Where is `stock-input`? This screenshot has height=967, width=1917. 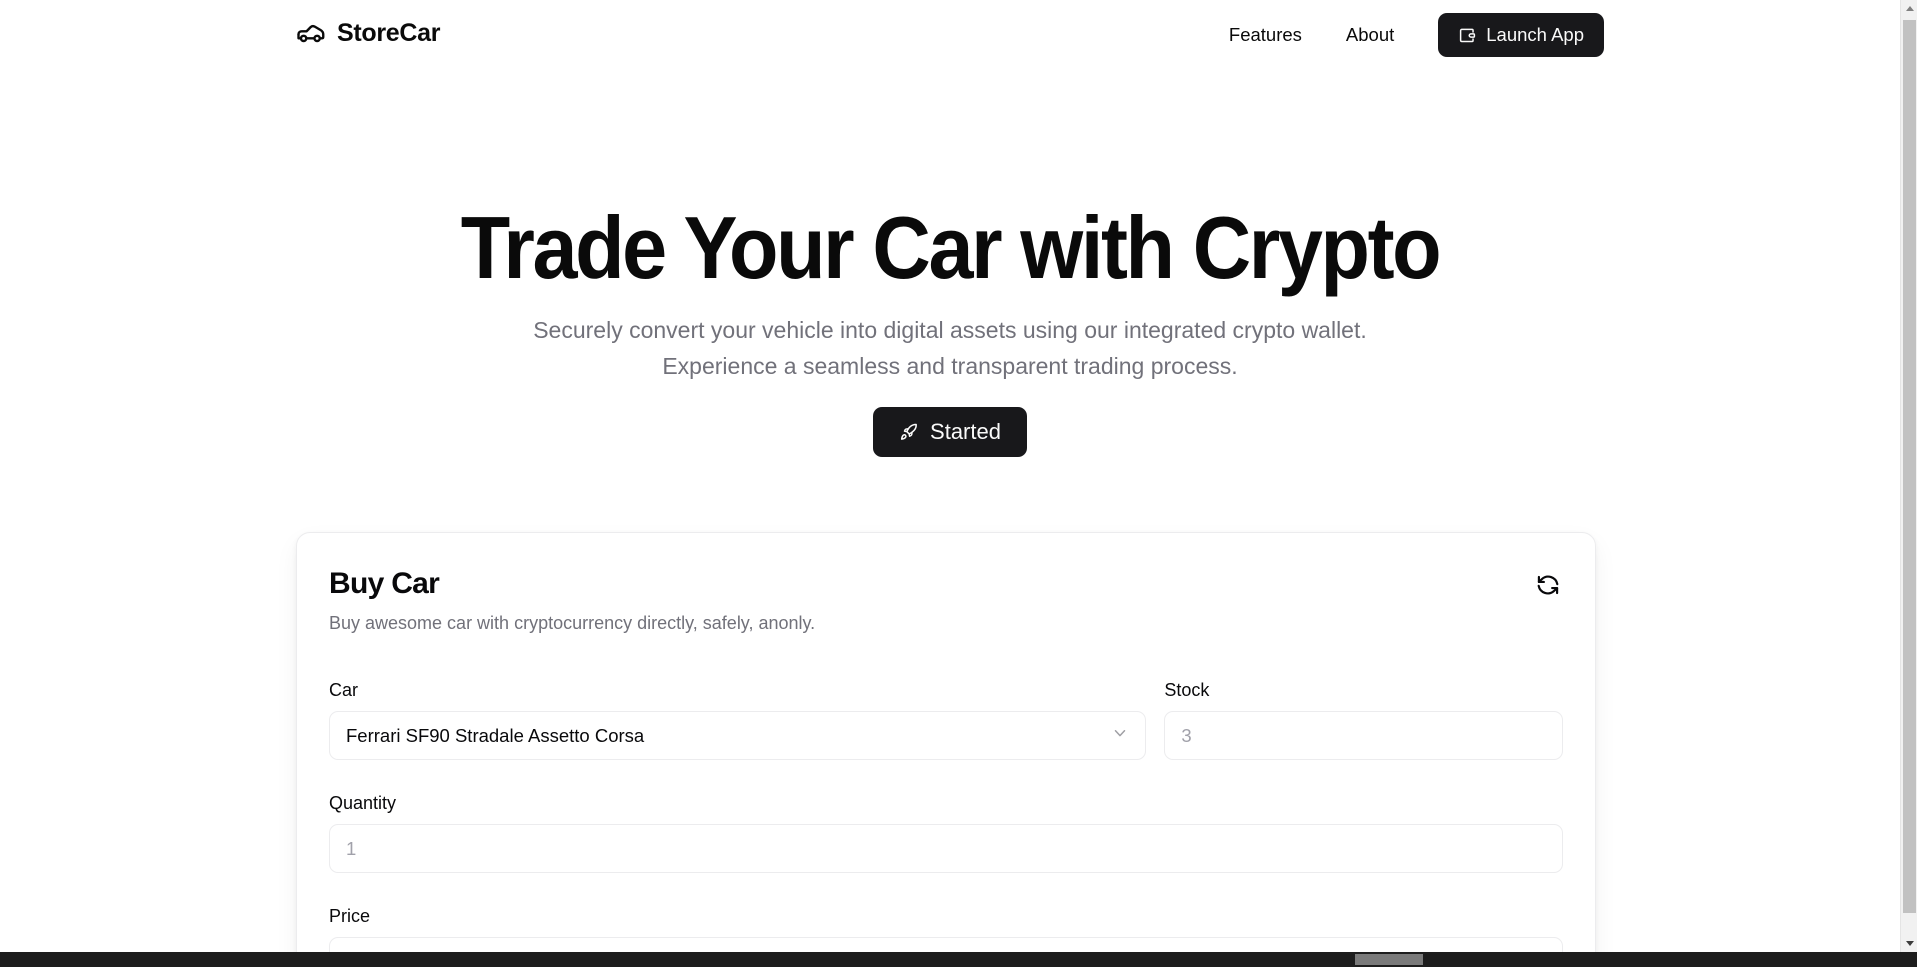
stock-input is located at coordinates (1363, 735).